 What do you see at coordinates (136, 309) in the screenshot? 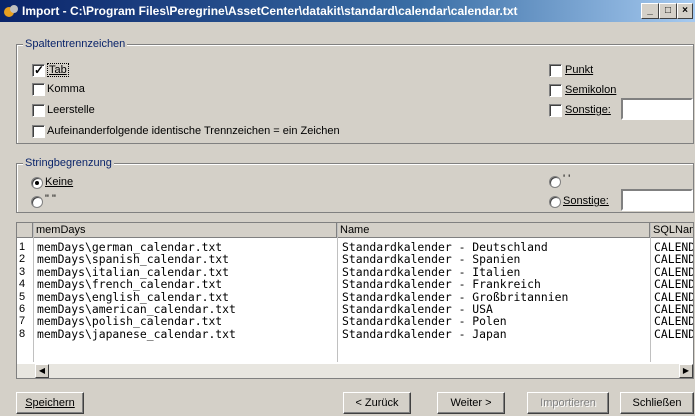
I see `memdays-cell: memDays\american_calendar.txt` at bounding box center [136, 309].